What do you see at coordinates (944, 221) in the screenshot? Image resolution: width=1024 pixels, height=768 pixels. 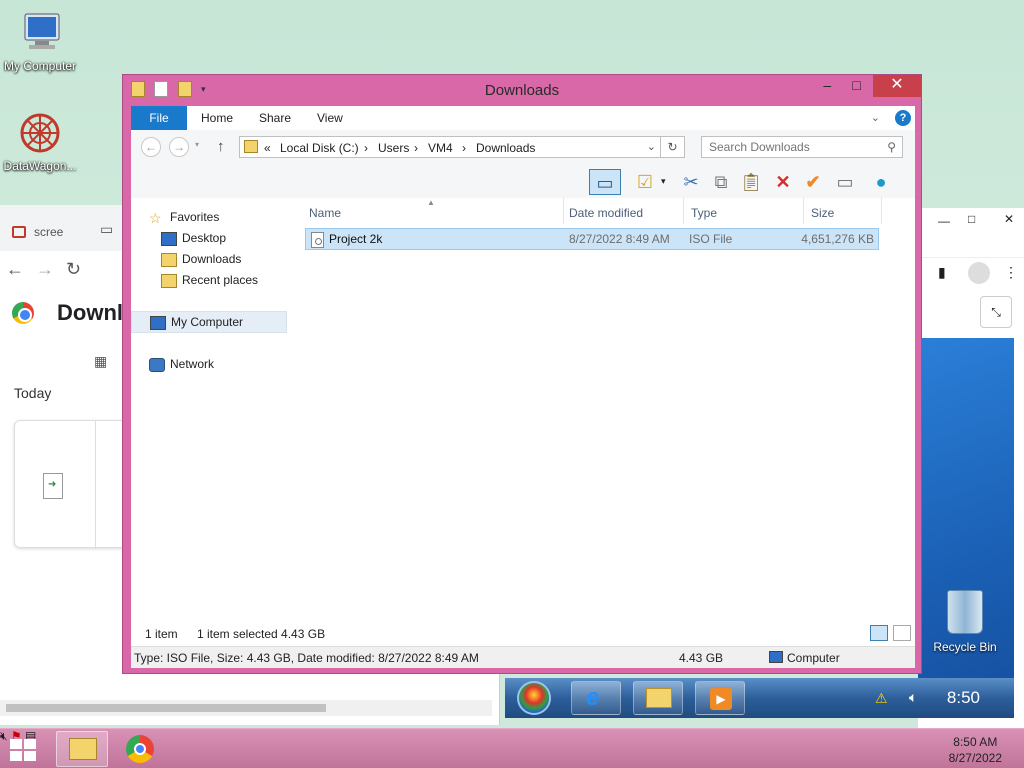 I see `minimize-icon: —` at bounding box center [944, 221].